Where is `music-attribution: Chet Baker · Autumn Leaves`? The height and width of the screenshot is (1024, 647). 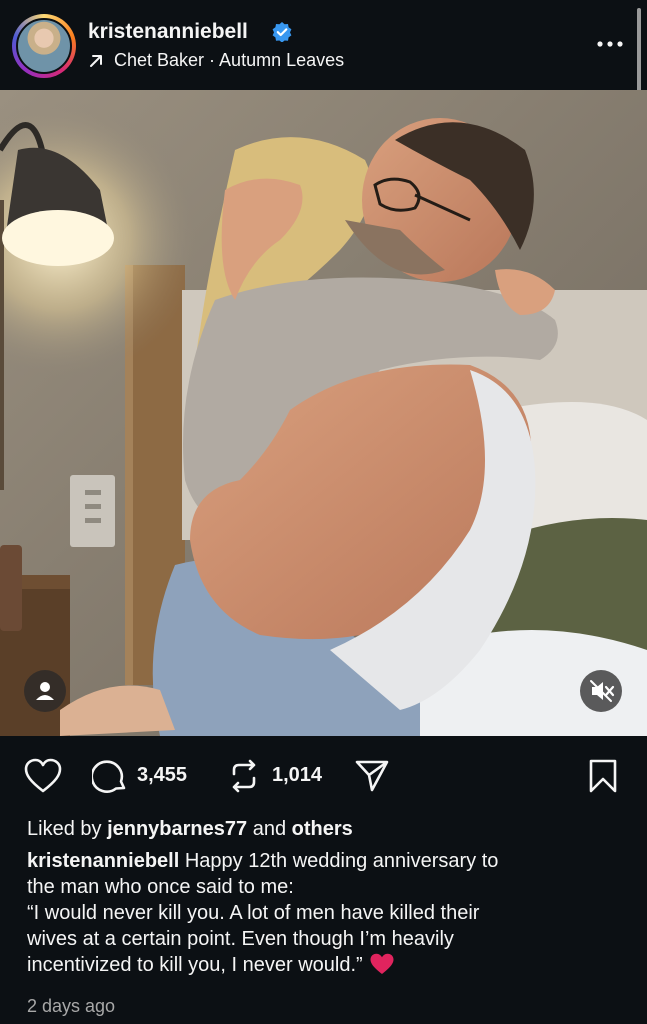
music-attribution: Chet Baker · Autumn Leaves is located at coordinates (216, 60).